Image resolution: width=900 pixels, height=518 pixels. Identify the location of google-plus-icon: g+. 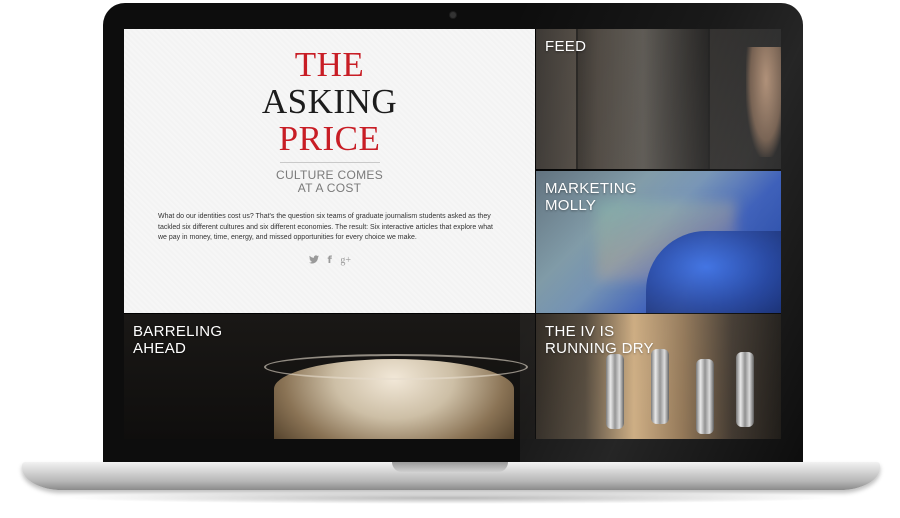
(345, 261).